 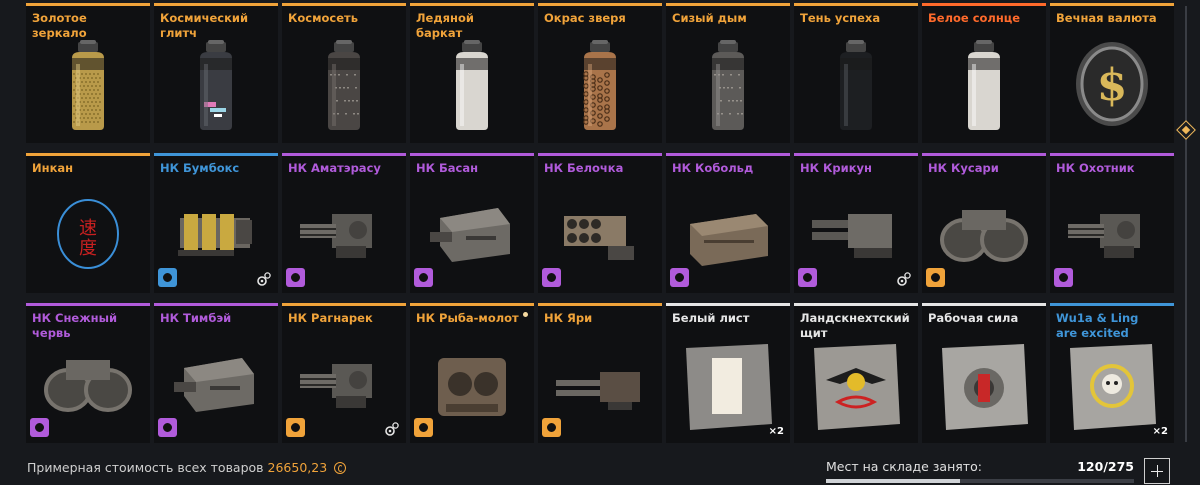 I want to click on item-name: Инкан, so click(x=53, y=168).